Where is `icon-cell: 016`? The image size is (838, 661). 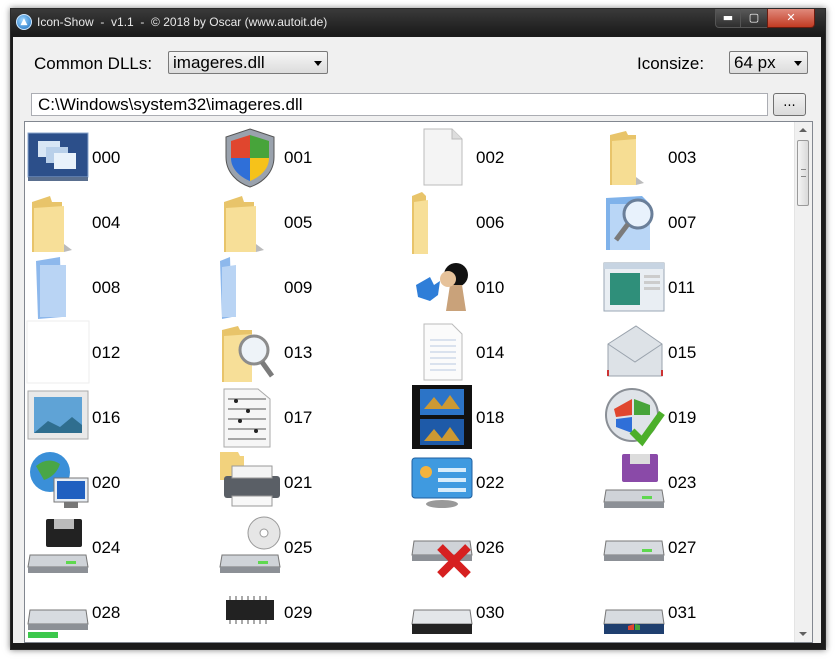
icon-cell: 016 is located at coordinates (121, 417).